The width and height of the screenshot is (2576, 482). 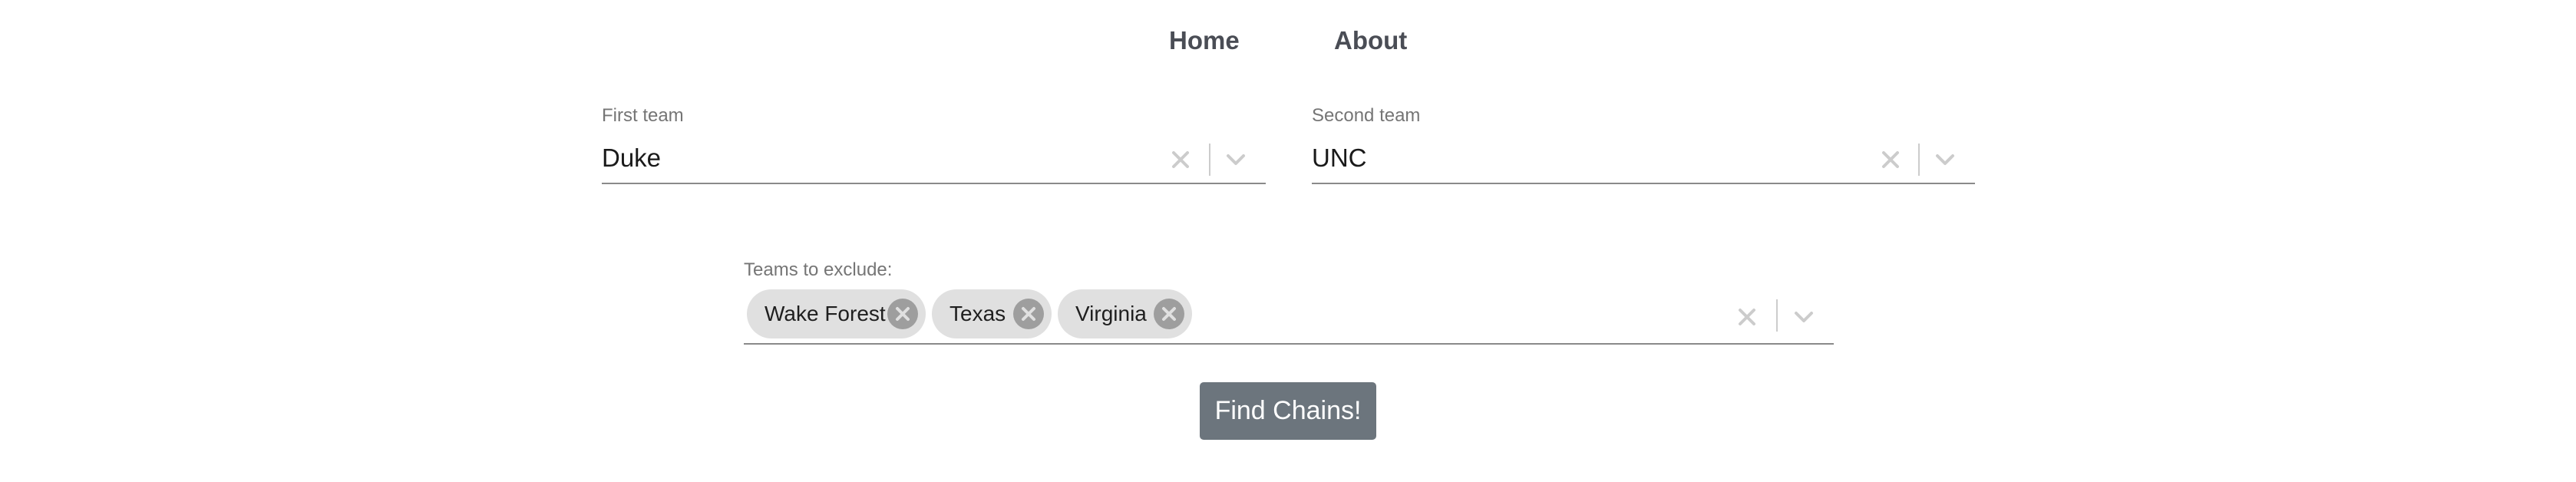 I want to click on second-team-field: Second team UNC, so click(x=1643, y=147).